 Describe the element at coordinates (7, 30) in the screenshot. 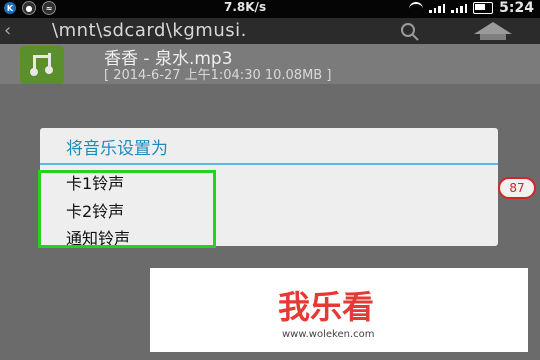

I see `back-chevron-icon: ‹` at that location.